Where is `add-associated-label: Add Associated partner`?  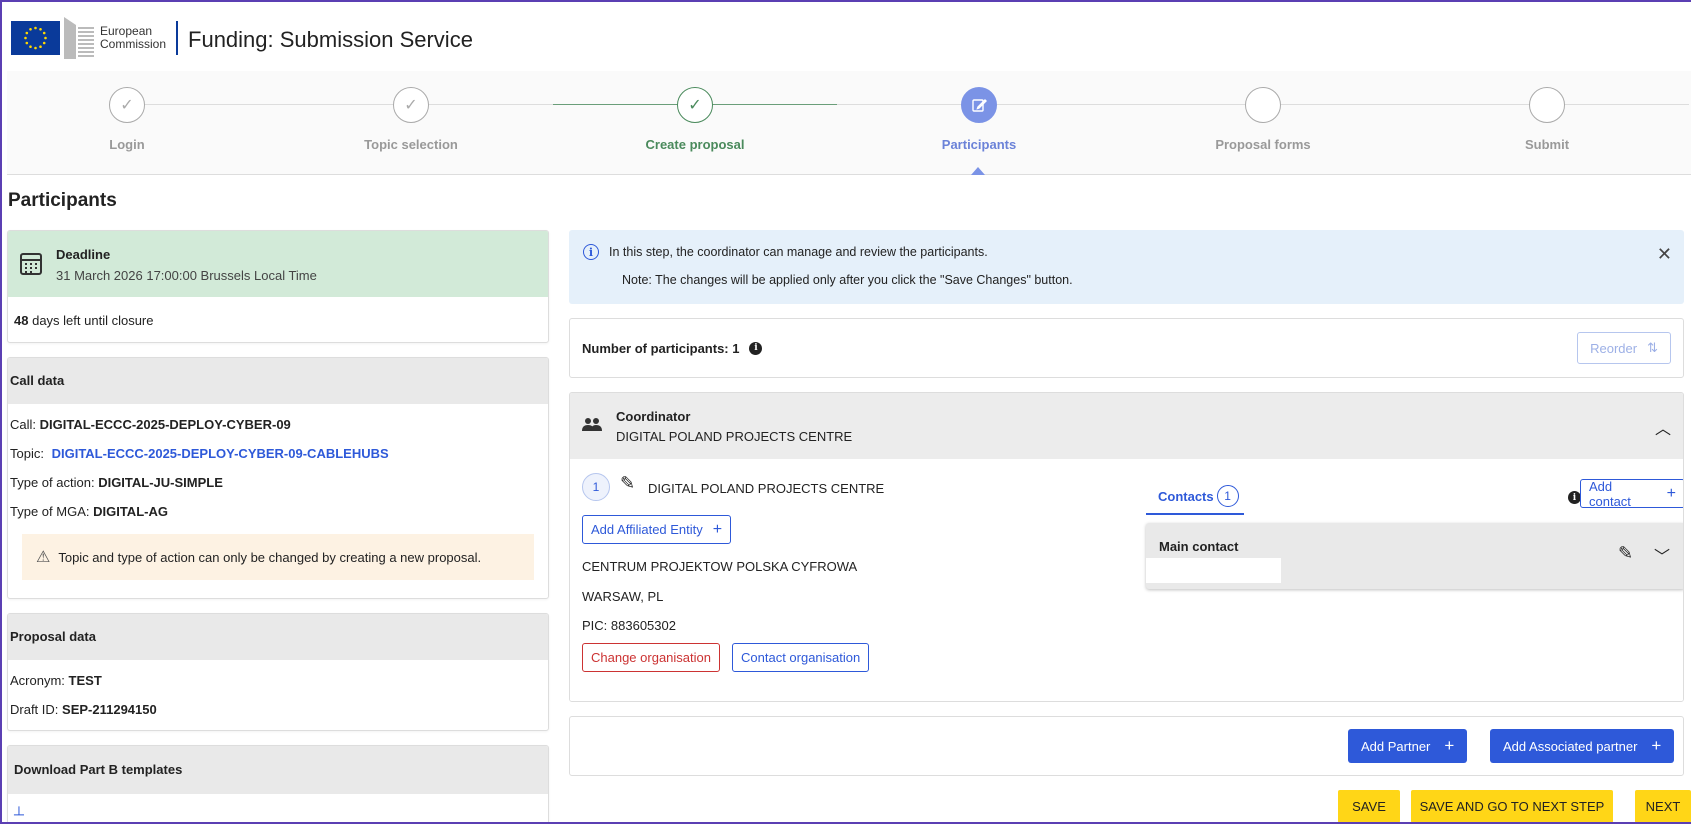
add-associated-label: Add Associated partner is located at coordinates (1570, 746).